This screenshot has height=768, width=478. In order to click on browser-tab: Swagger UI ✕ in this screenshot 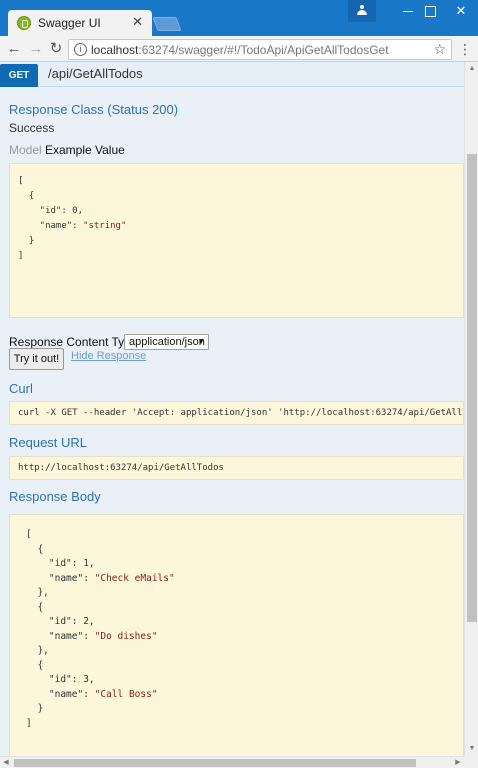, I will do `click(80, 23)`.